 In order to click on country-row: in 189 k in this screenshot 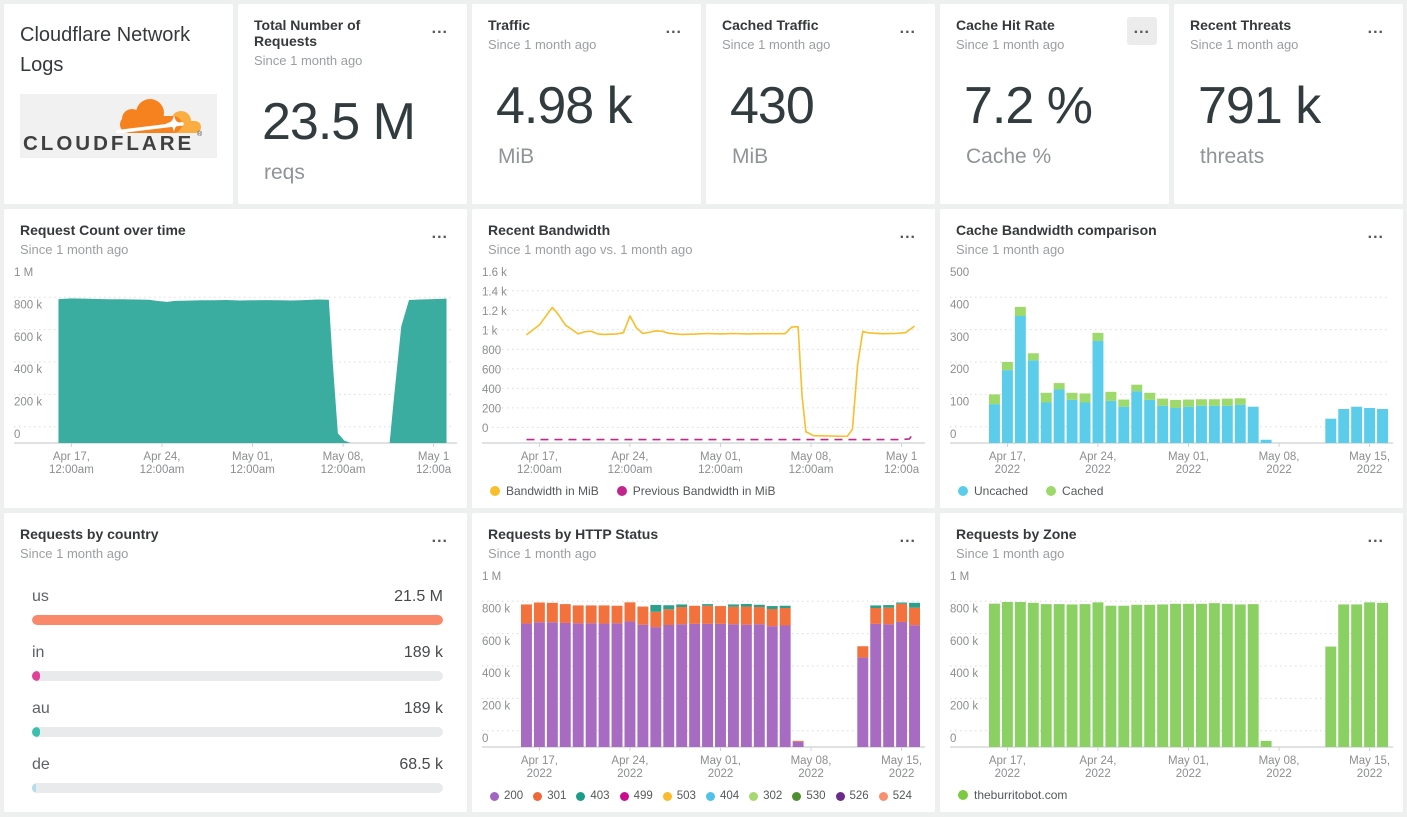, I will do `click(237, 662)`.